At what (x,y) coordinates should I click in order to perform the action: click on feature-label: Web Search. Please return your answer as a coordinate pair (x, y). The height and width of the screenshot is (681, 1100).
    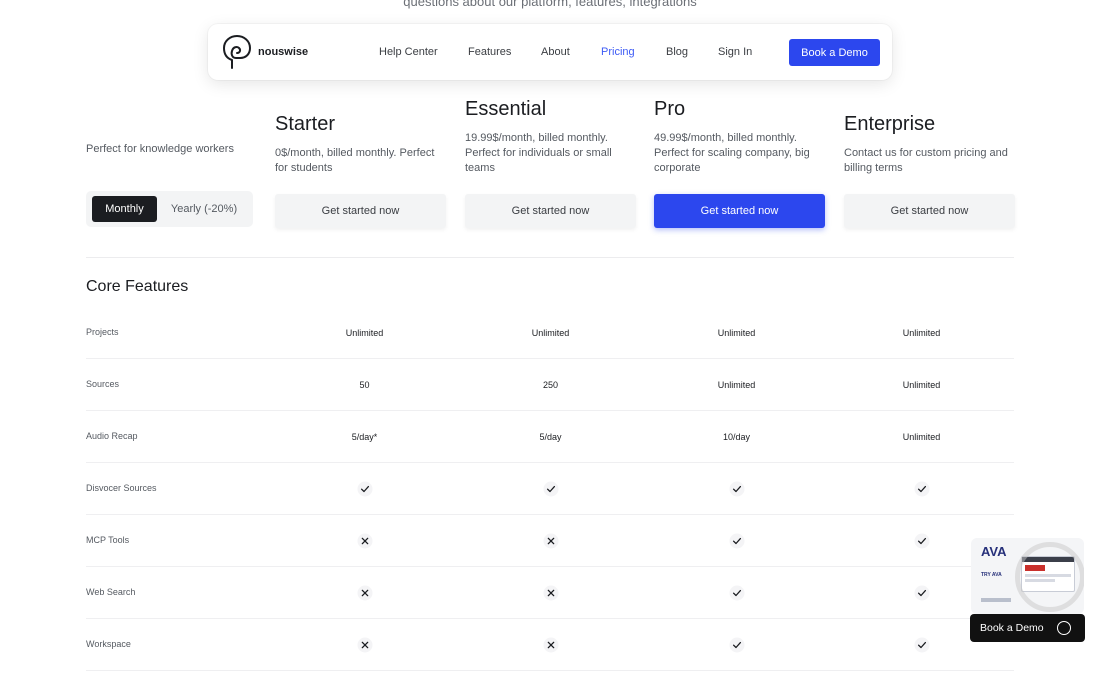
    Looking at the image, I should click on (111, 592).